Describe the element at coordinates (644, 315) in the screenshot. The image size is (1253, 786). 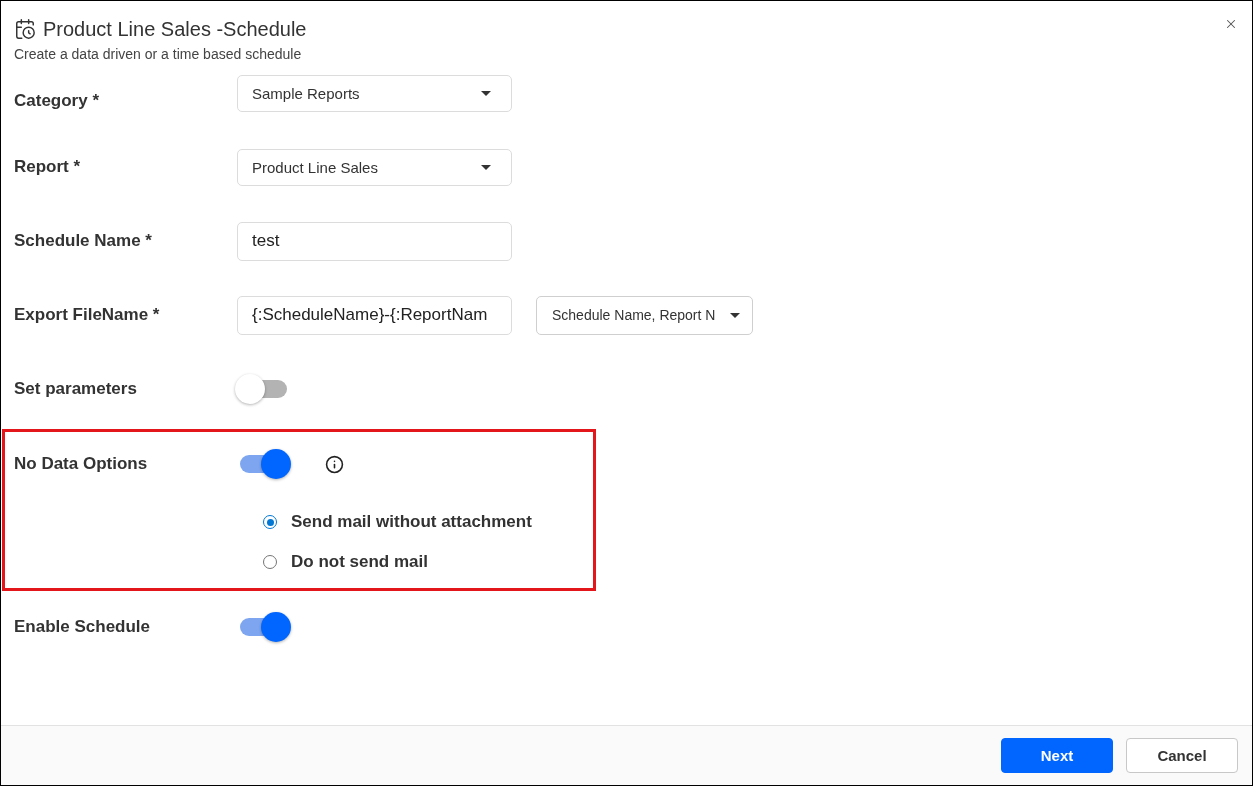
I see `dropdown-button: Schedule Name, Report N` at that location.